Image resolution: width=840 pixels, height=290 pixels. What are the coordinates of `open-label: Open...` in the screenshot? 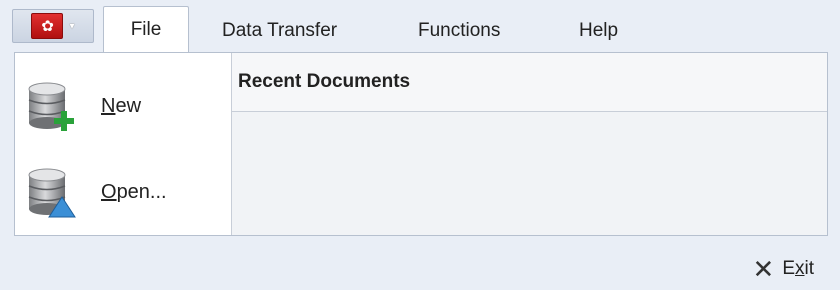 It's located at (134, 191).